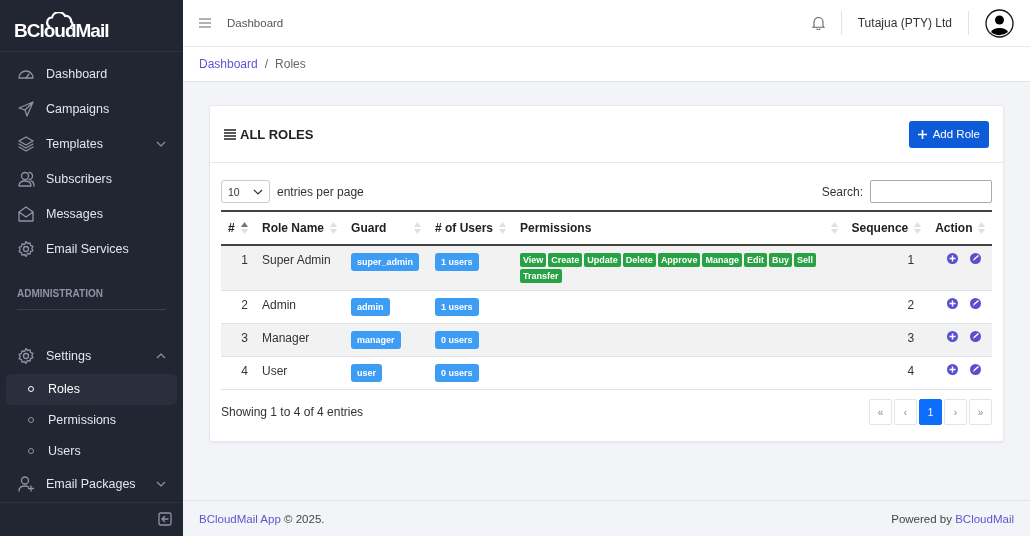 Image resolution: width=1030 pixels, height=536 pixels. I want to click on guard-badge: admin, so click(370, 307).